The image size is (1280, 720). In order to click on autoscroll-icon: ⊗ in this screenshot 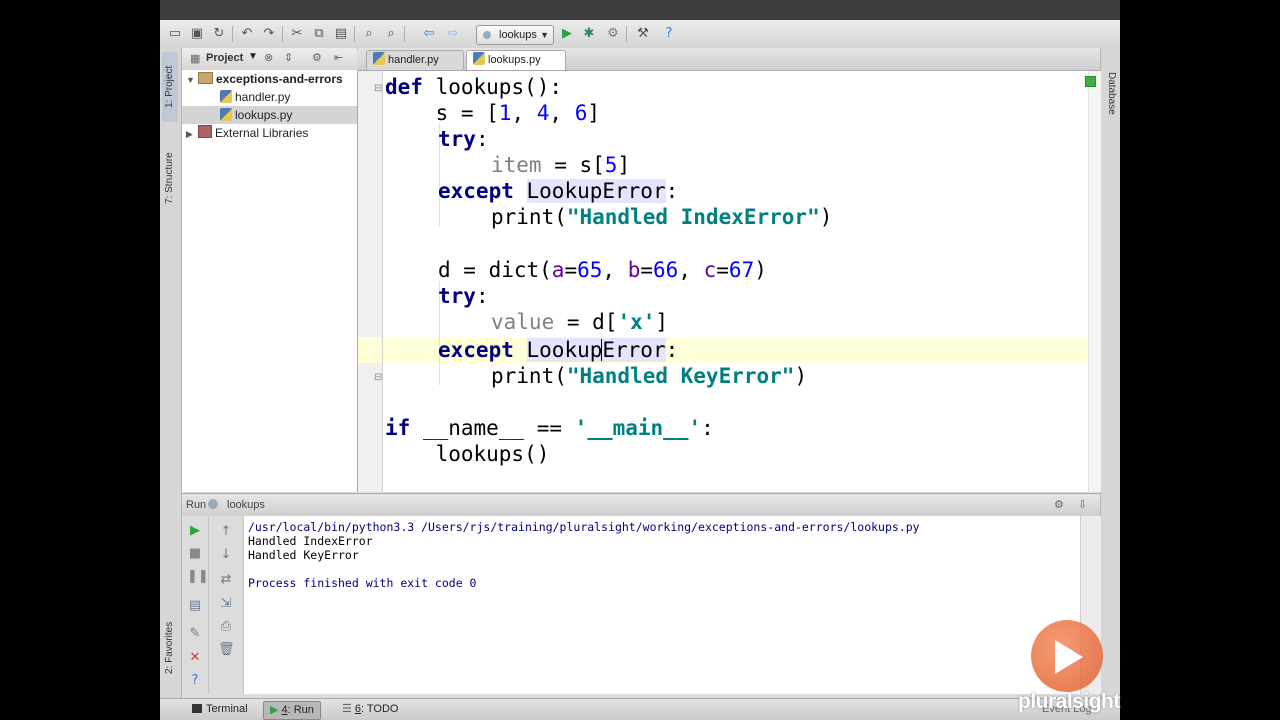, I will do `click(268, 57)`.